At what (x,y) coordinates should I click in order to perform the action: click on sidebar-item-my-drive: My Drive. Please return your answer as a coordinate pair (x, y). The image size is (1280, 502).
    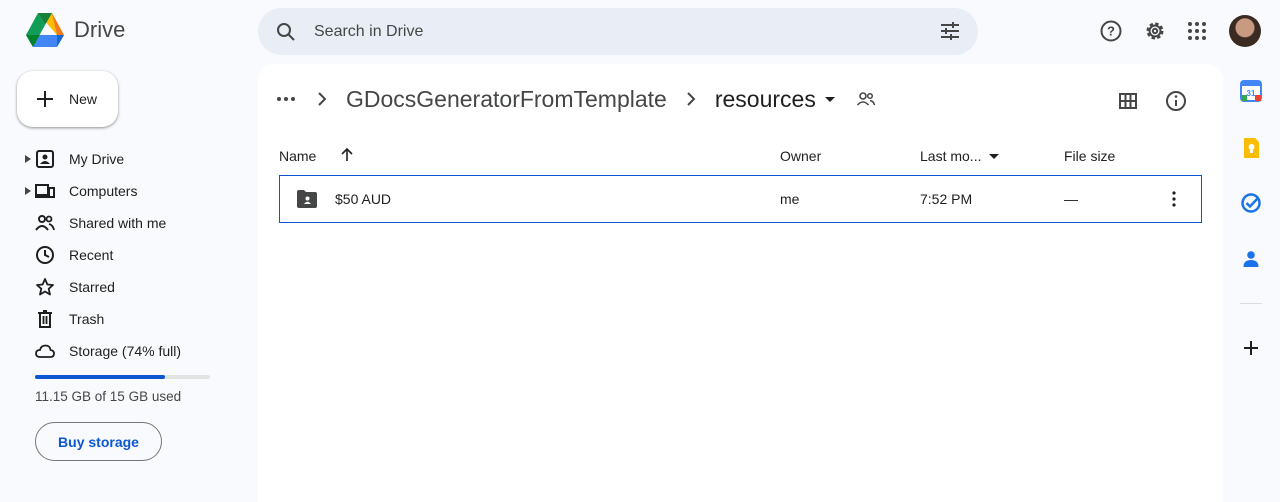
    Looking at the image, I should click on (120, 159).